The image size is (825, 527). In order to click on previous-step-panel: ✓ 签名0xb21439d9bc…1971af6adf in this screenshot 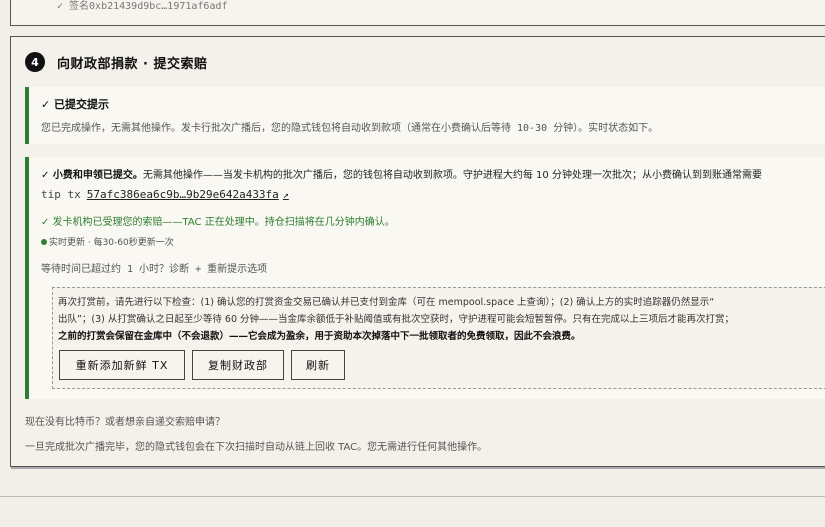, I will do `click(417, 13)`.